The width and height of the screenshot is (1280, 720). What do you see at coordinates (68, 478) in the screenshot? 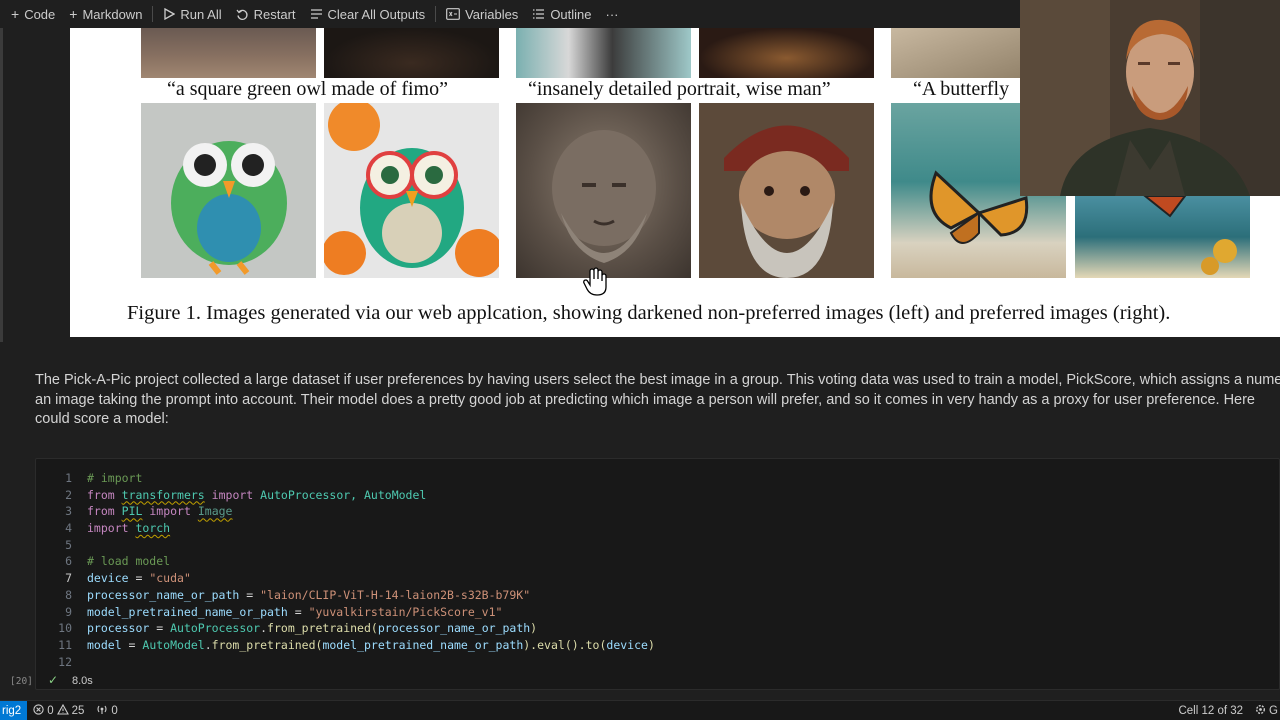
I see `line-number: 1` at bounding box center [68, 478].